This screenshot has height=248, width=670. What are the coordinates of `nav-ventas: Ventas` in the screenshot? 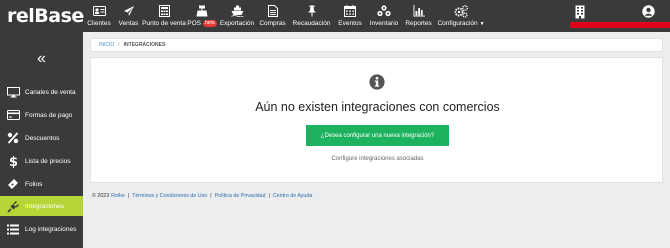 It's located at (128, 16).